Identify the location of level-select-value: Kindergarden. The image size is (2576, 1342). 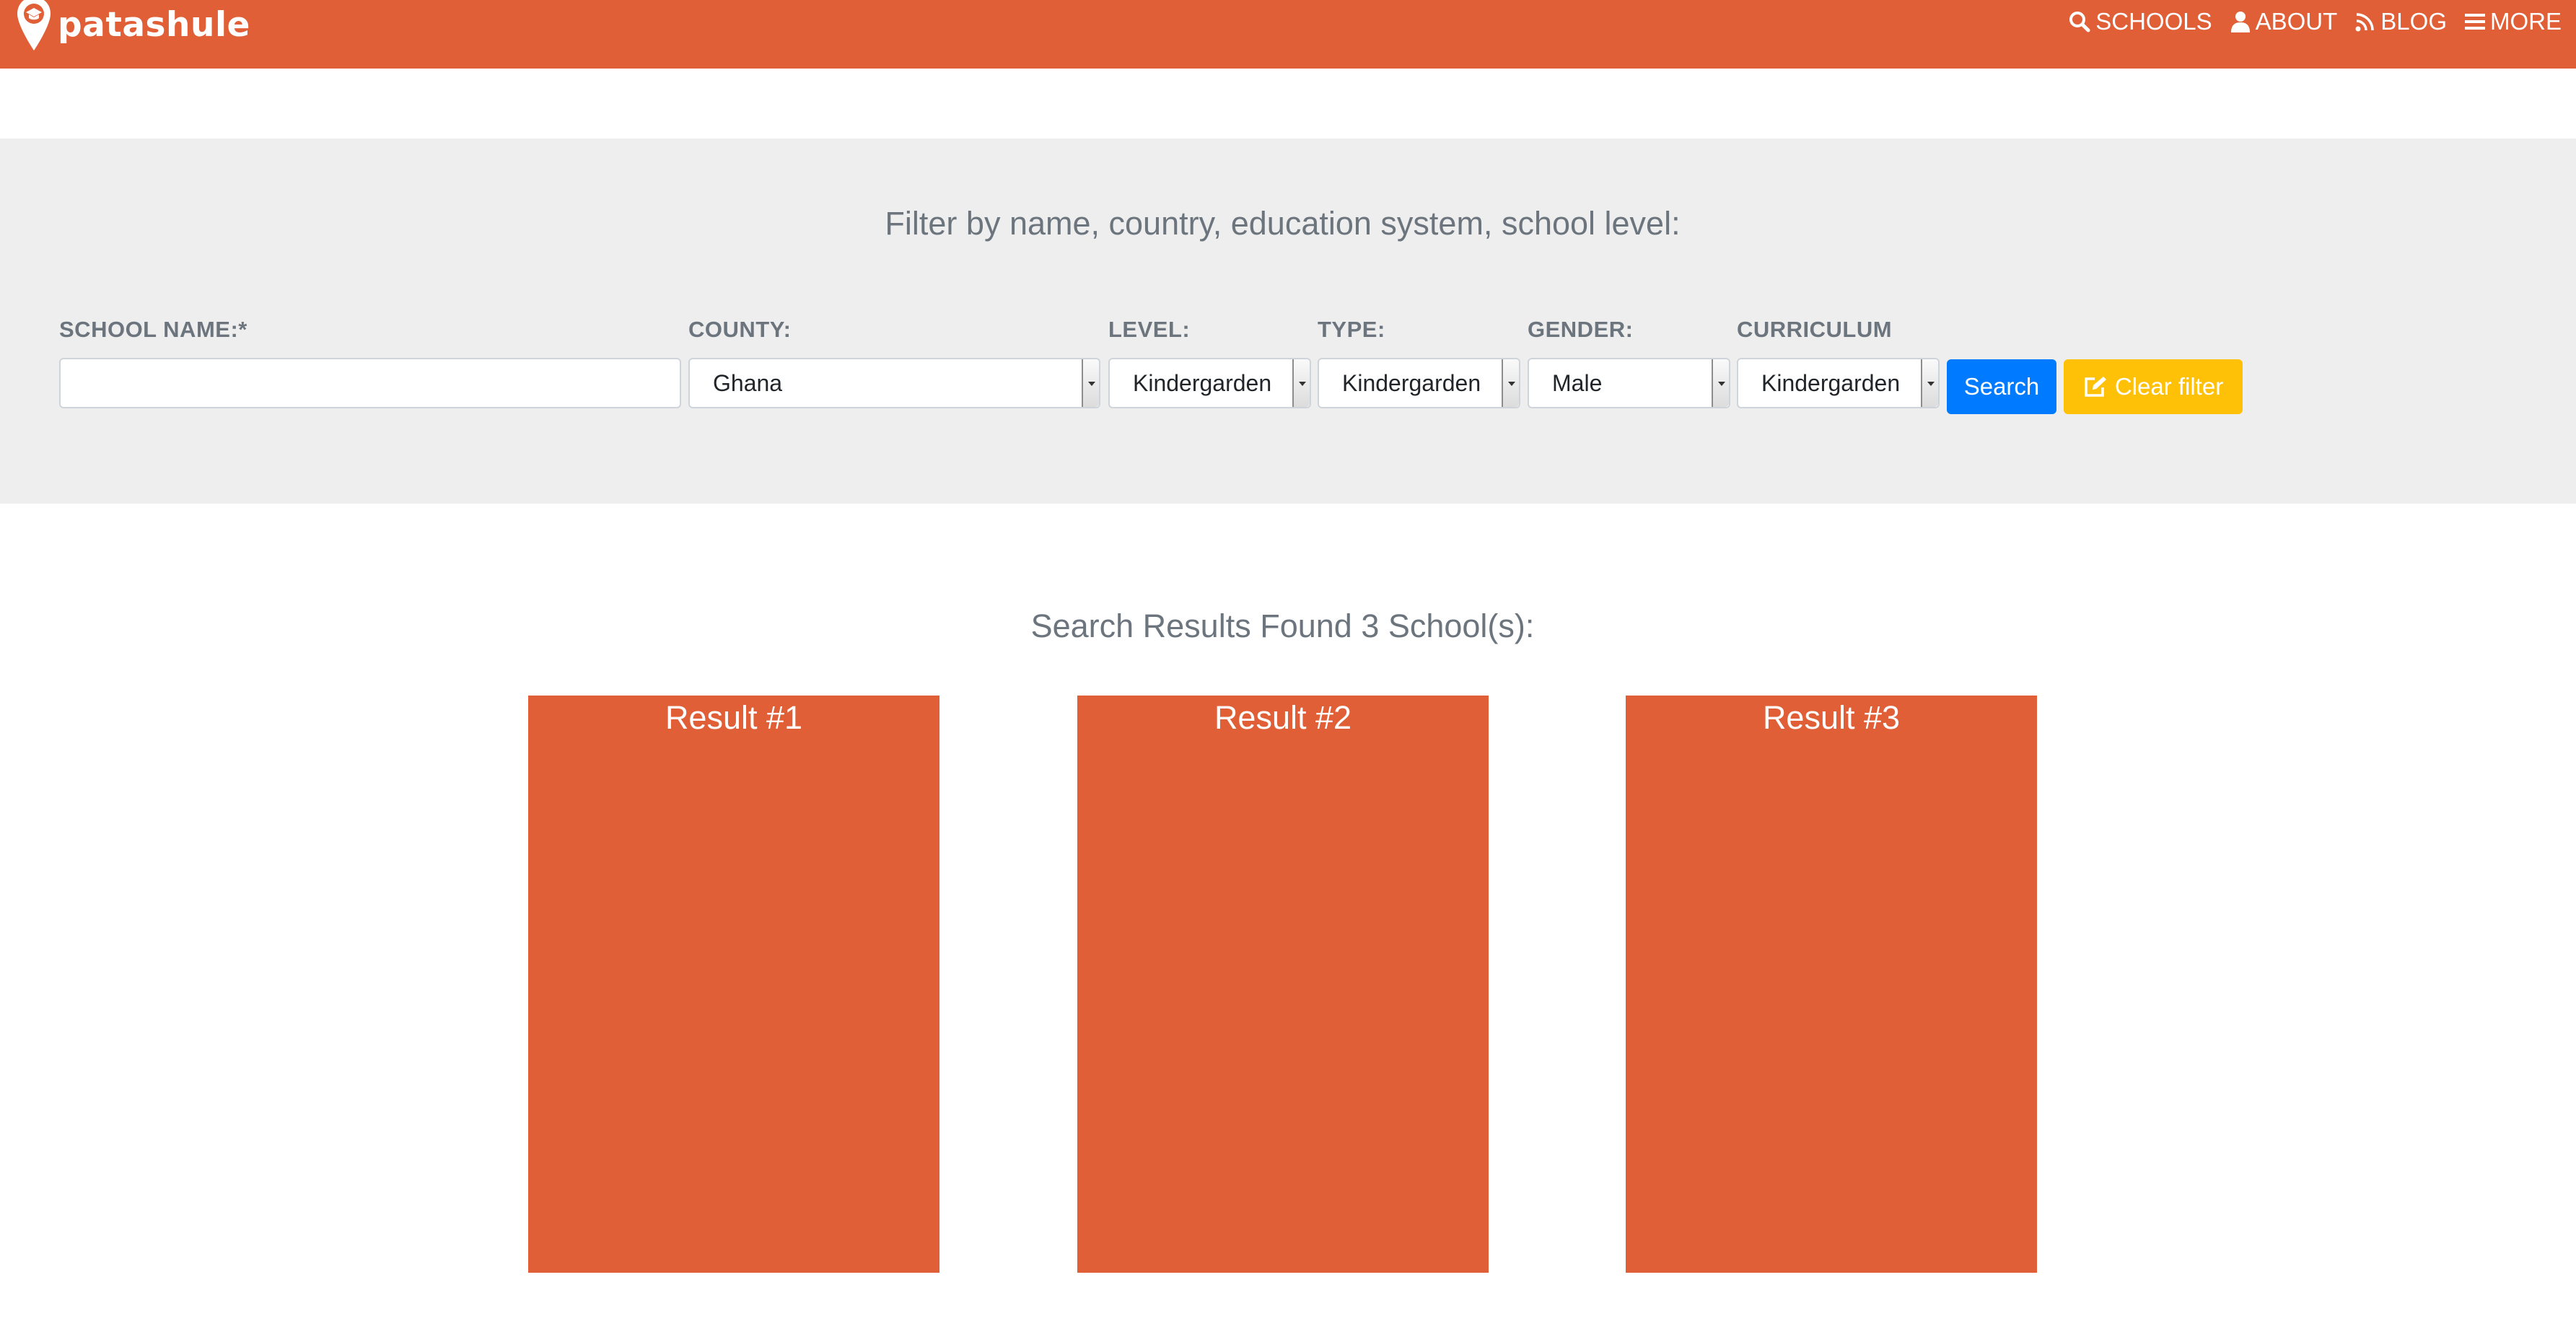
(1202, 383).